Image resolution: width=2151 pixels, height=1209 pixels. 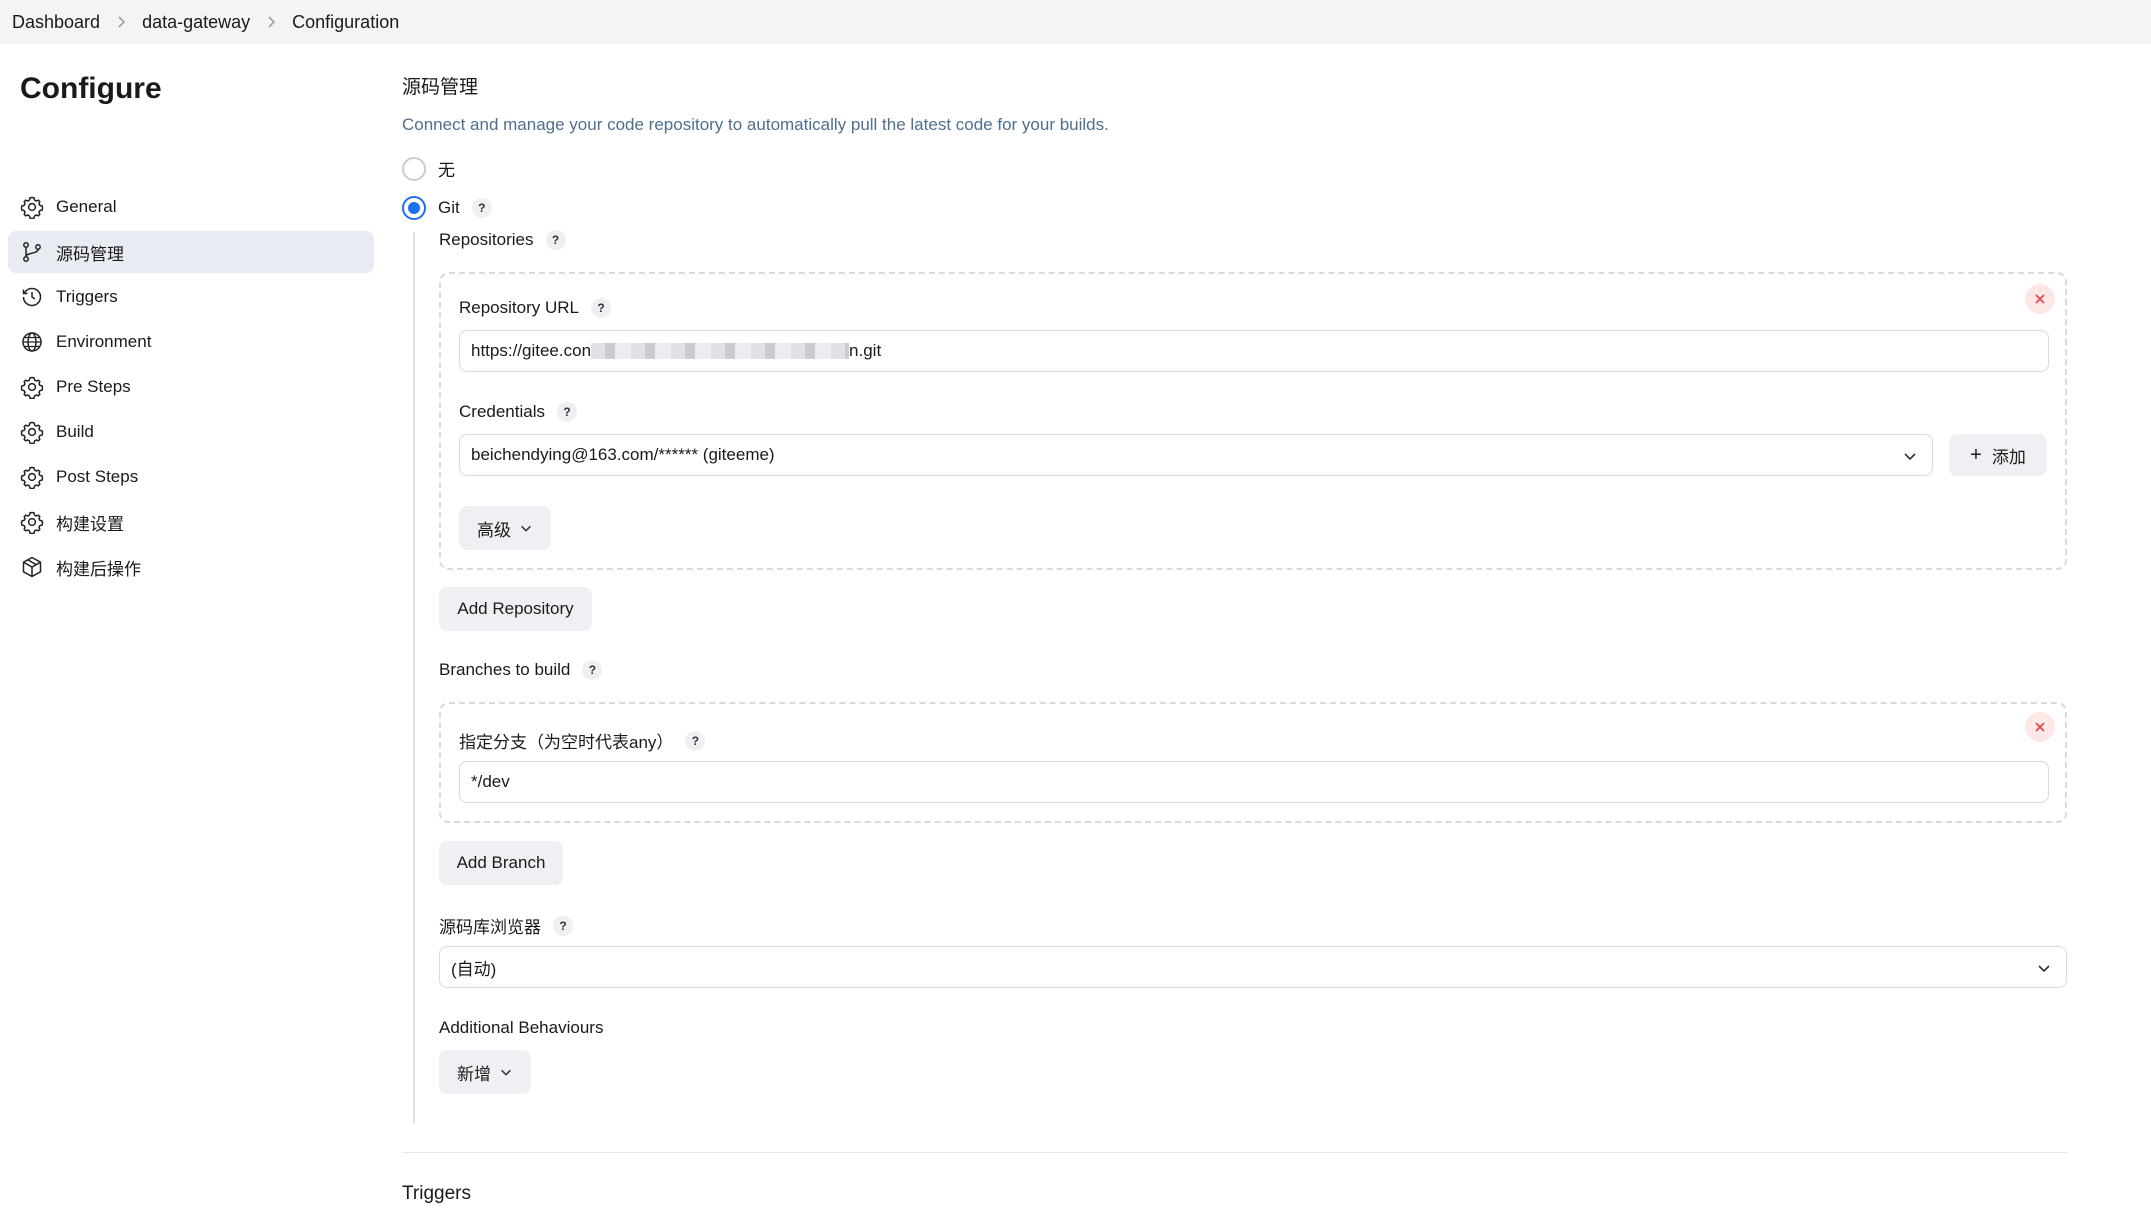 What do you see at coordinates (191, 342) in the screenshot?
I see `sidebar-item-environment: Environment` at bounding box center [191, 342].